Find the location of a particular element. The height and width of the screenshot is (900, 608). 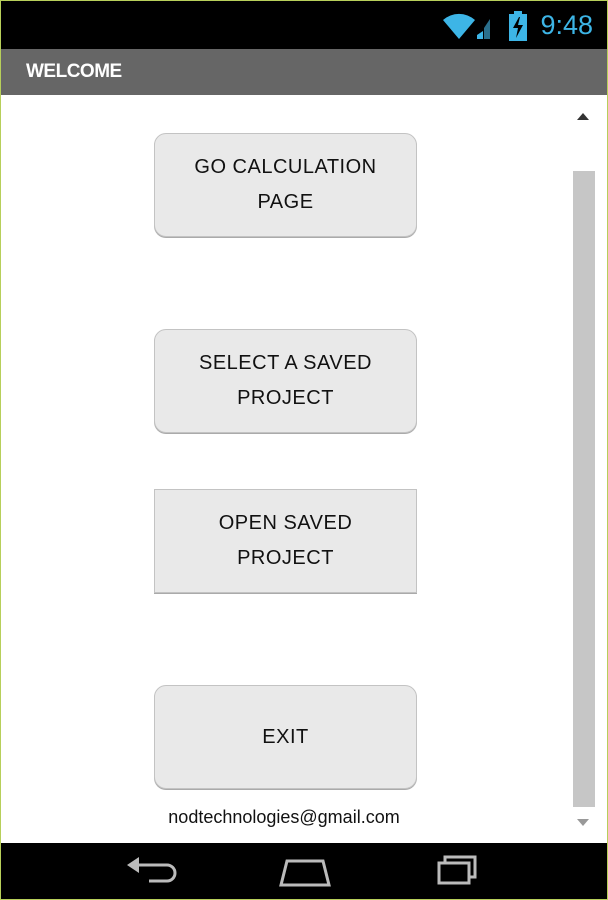

wifi-signal-icon is located at coordinates (466, 26).